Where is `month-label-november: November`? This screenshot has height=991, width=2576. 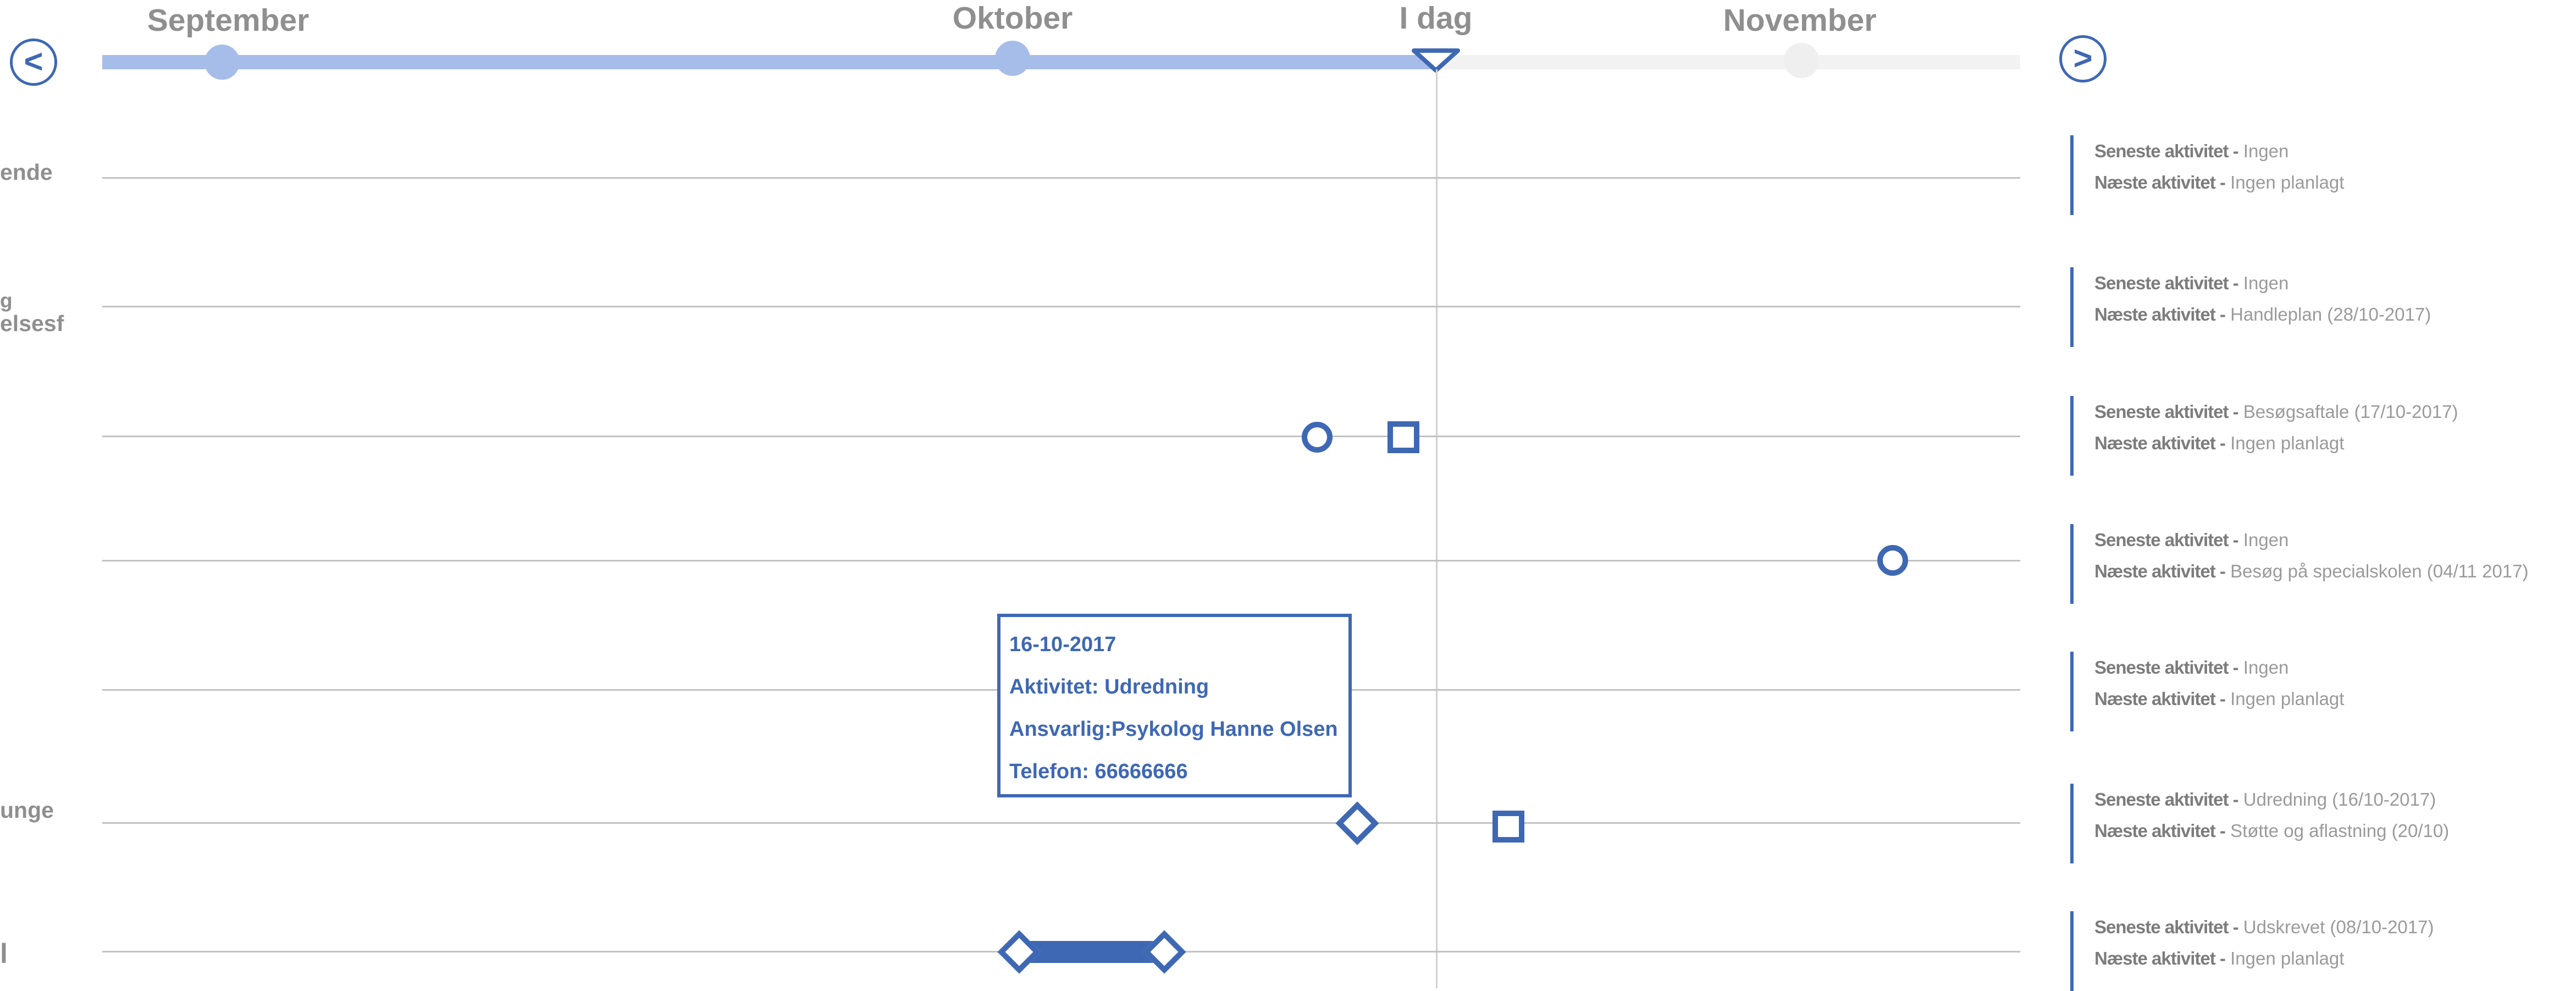
month-label-november: November is located at coordinates (1800, 21).